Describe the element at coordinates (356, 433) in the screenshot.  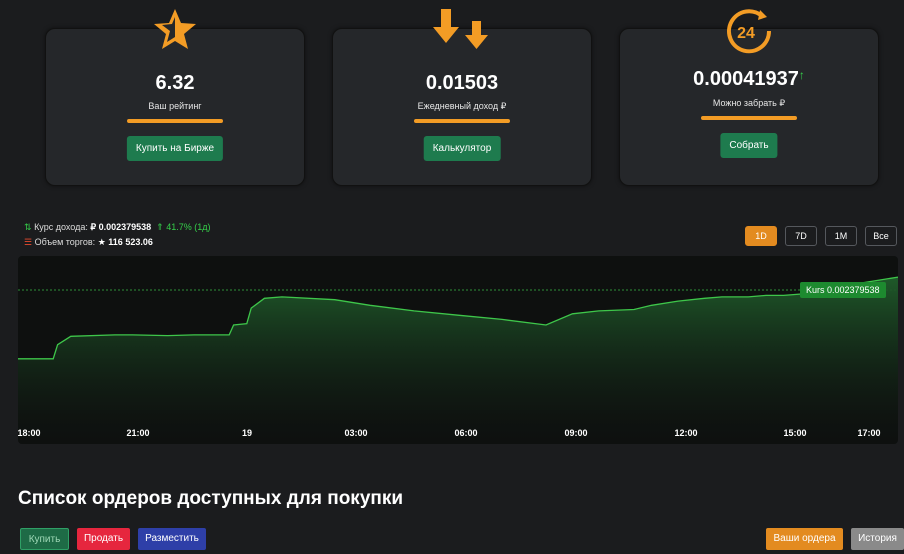
I see `x-tick: 03:00` at that location.